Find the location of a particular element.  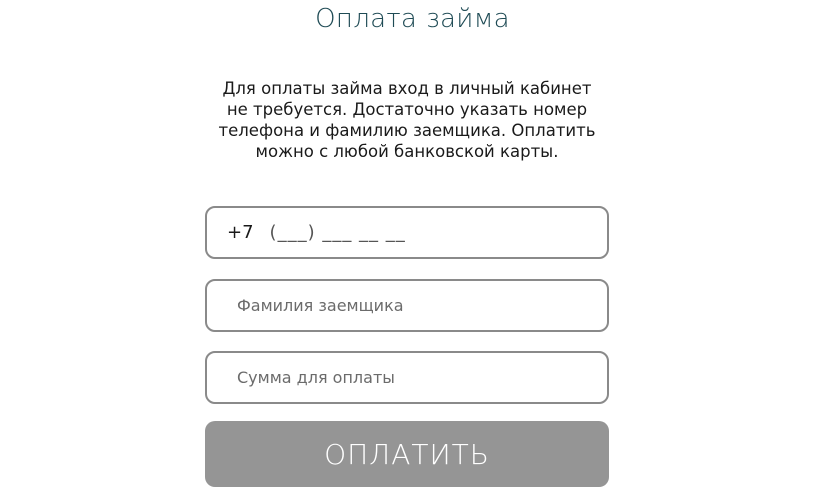

phone-mask: (___) ___ __ __ is located at coordinates (338, 232).